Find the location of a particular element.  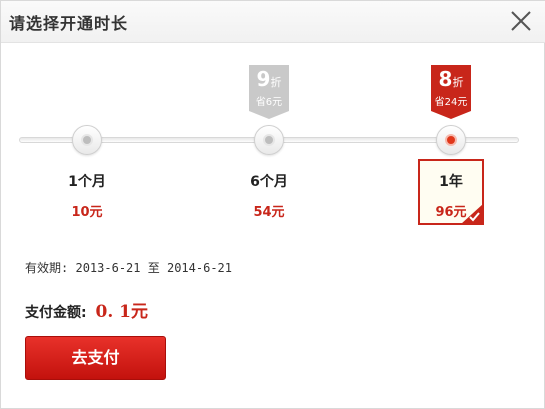

badge-save-text: 省24元 is located at coordinates (451, 102).